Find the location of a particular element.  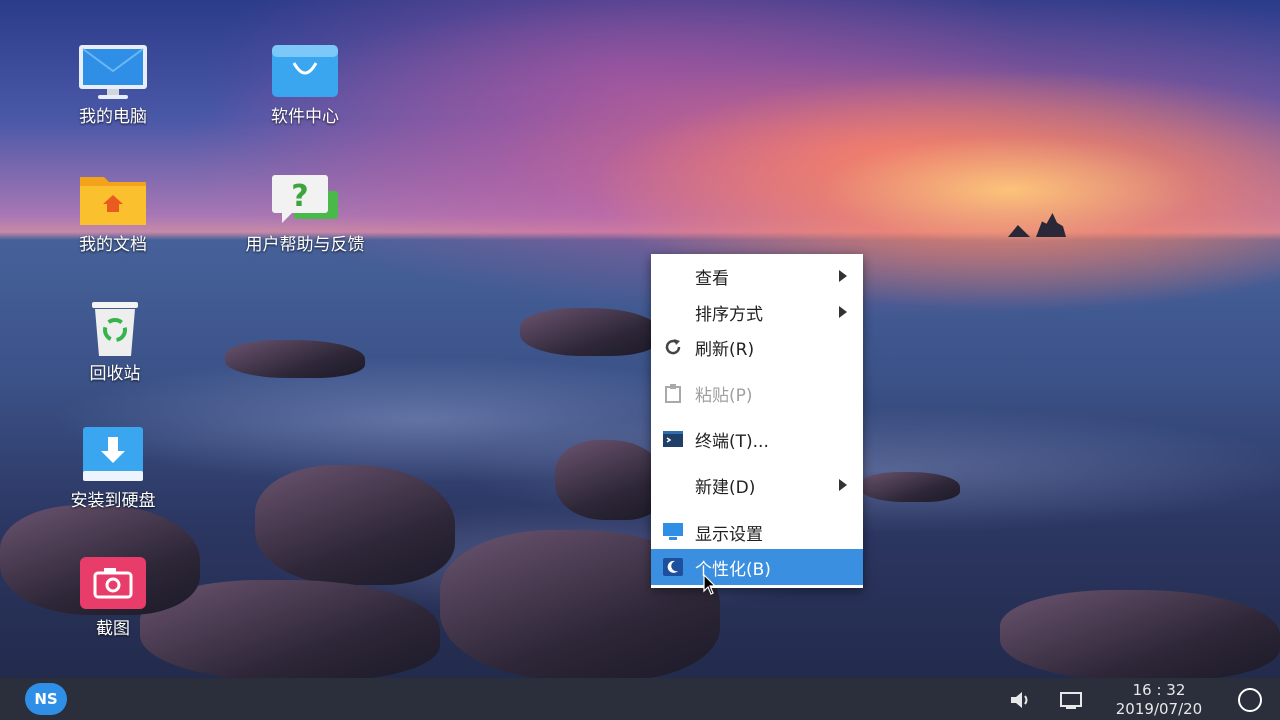

recycle-bin-icon is located at coordinates (115, 329).